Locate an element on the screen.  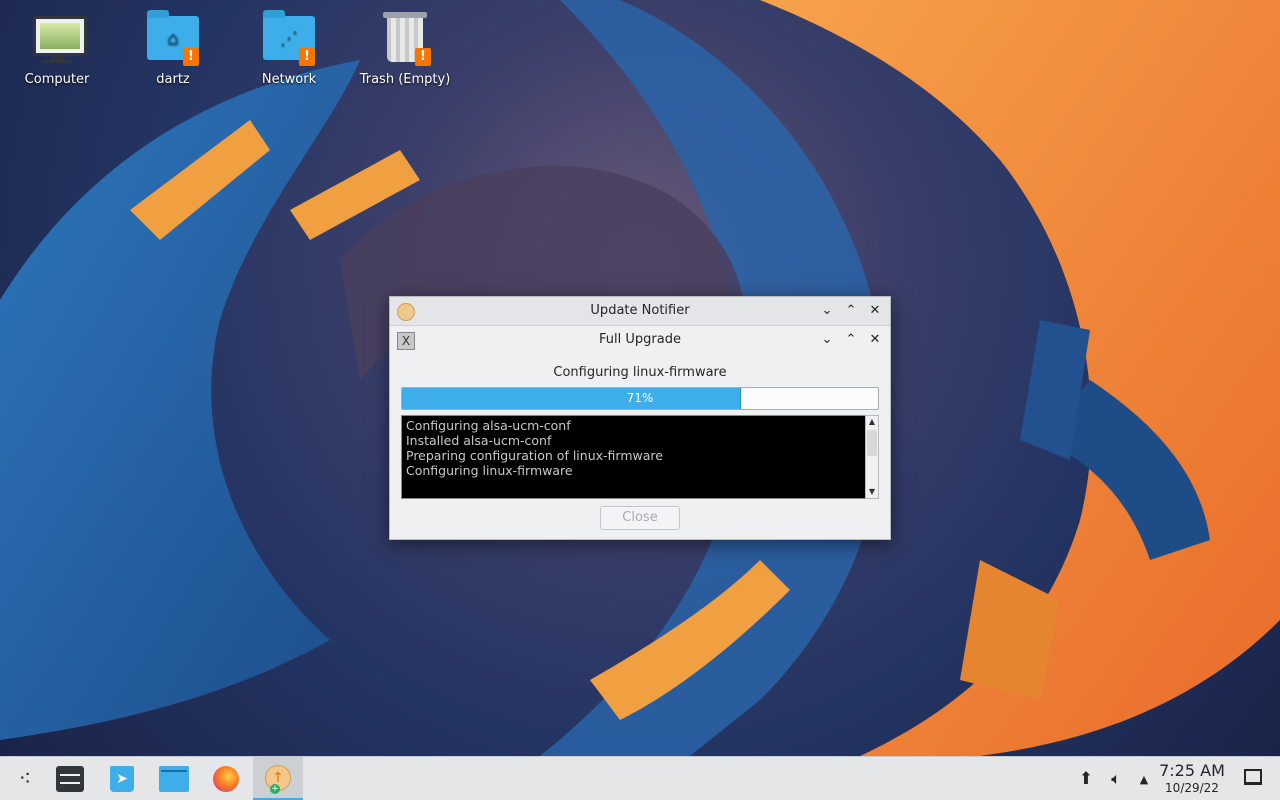
taskbar-update-notifier: ↑ + is located at coordinates (278, 778).